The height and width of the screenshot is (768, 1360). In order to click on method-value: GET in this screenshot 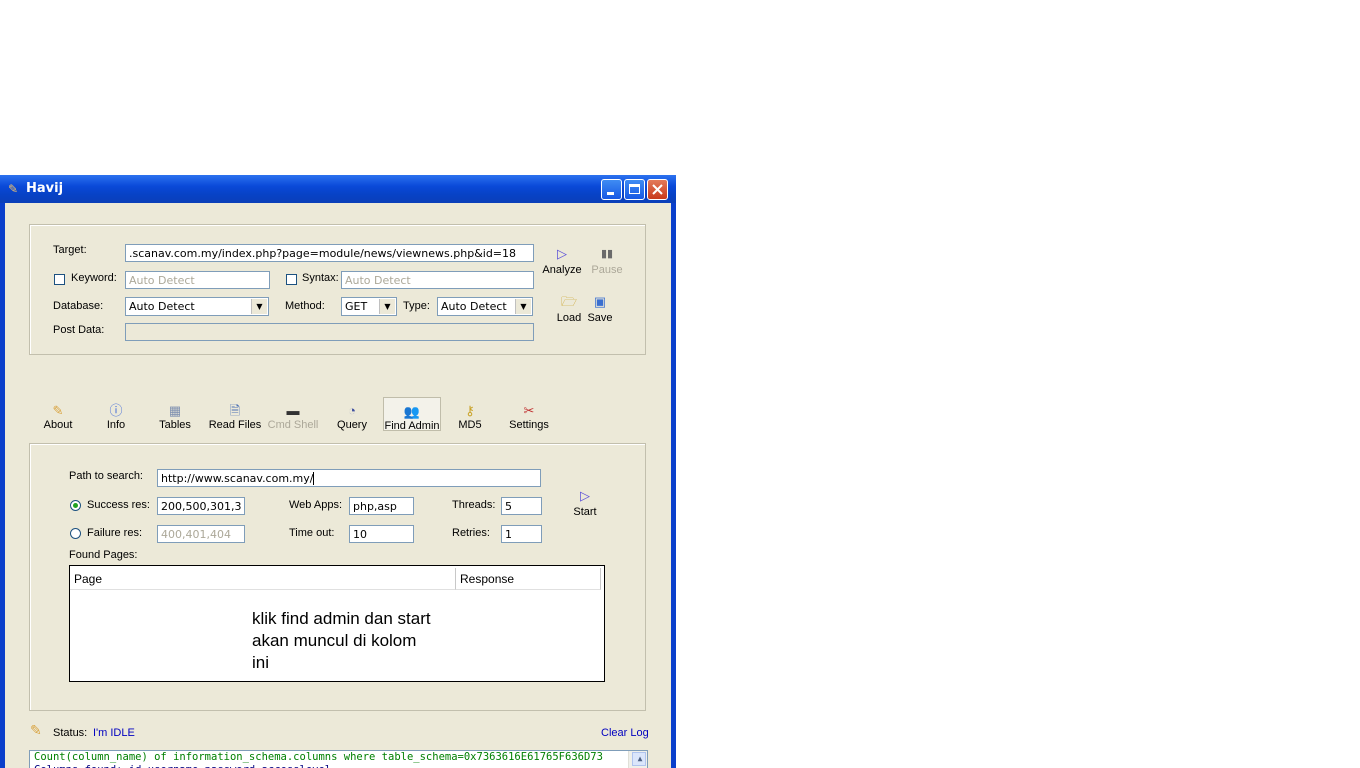, I will do `click(356, 306)`.